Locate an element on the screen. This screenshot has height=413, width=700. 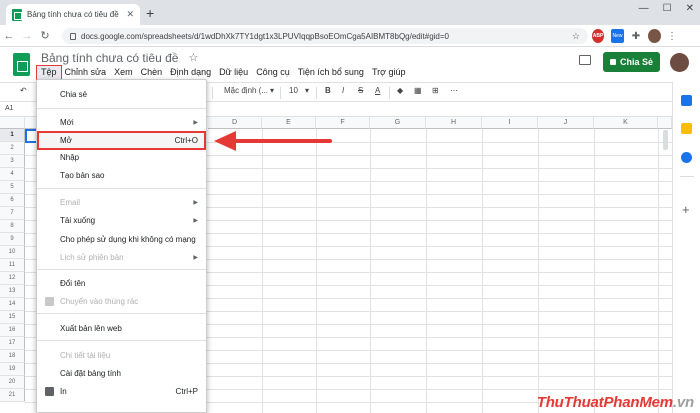
menu-item-shortcut: Ctrl+O is located at coordinates (186, 140).